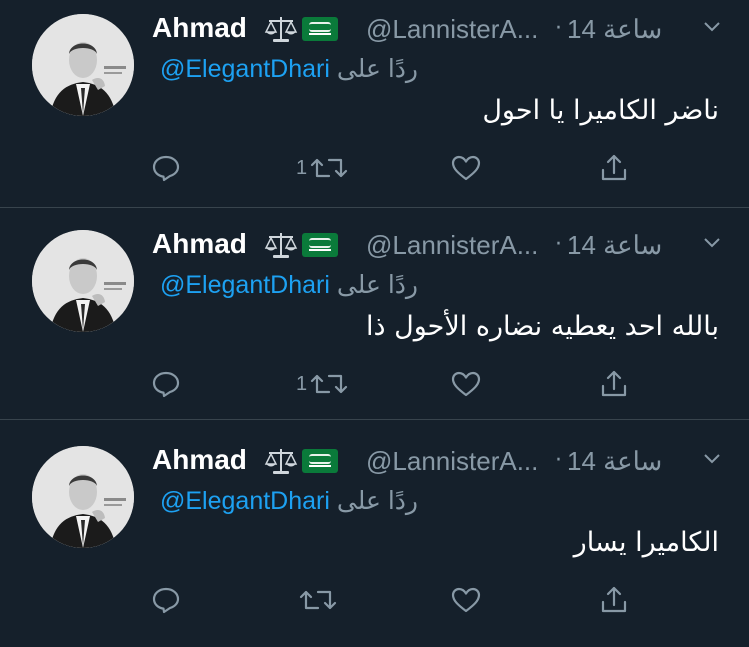 Image resolution: width=749 pixels, height=647 pixels. What do you see at coordinates (542, 326) in the screenshot?
I see `tweet-text: بالله احد يعطيه نضاره الأحول ذا` at bounding box center [542, 326].